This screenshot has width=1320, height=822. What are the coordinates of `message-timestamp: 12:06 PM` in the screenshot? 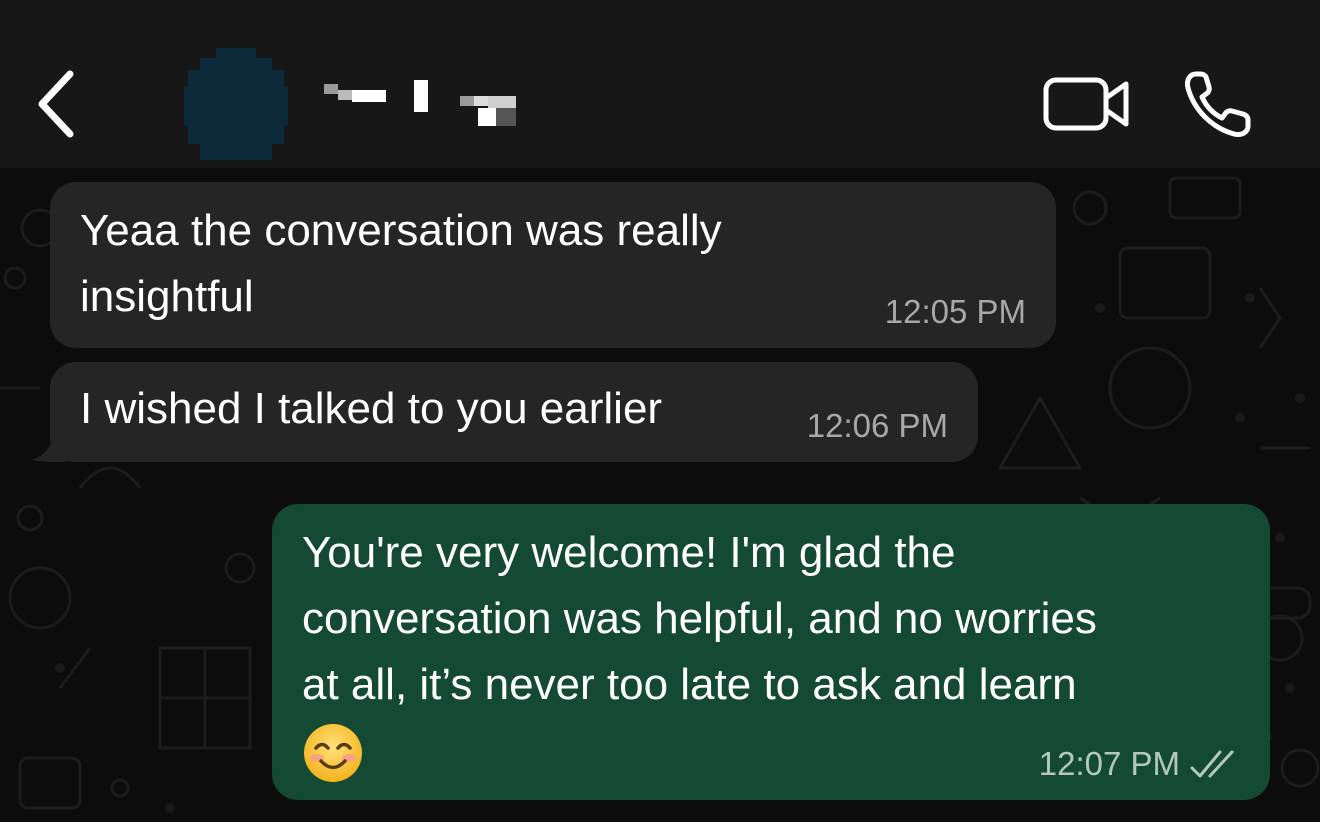 It's located at (877, 425).